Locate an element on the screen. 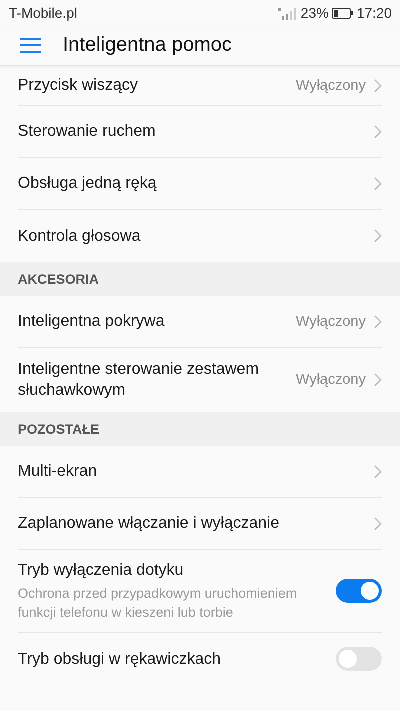 The image size is (400, 711). row-label: Zaplanowane włączanie i wyłączanie is located at coordinates (149, 524).